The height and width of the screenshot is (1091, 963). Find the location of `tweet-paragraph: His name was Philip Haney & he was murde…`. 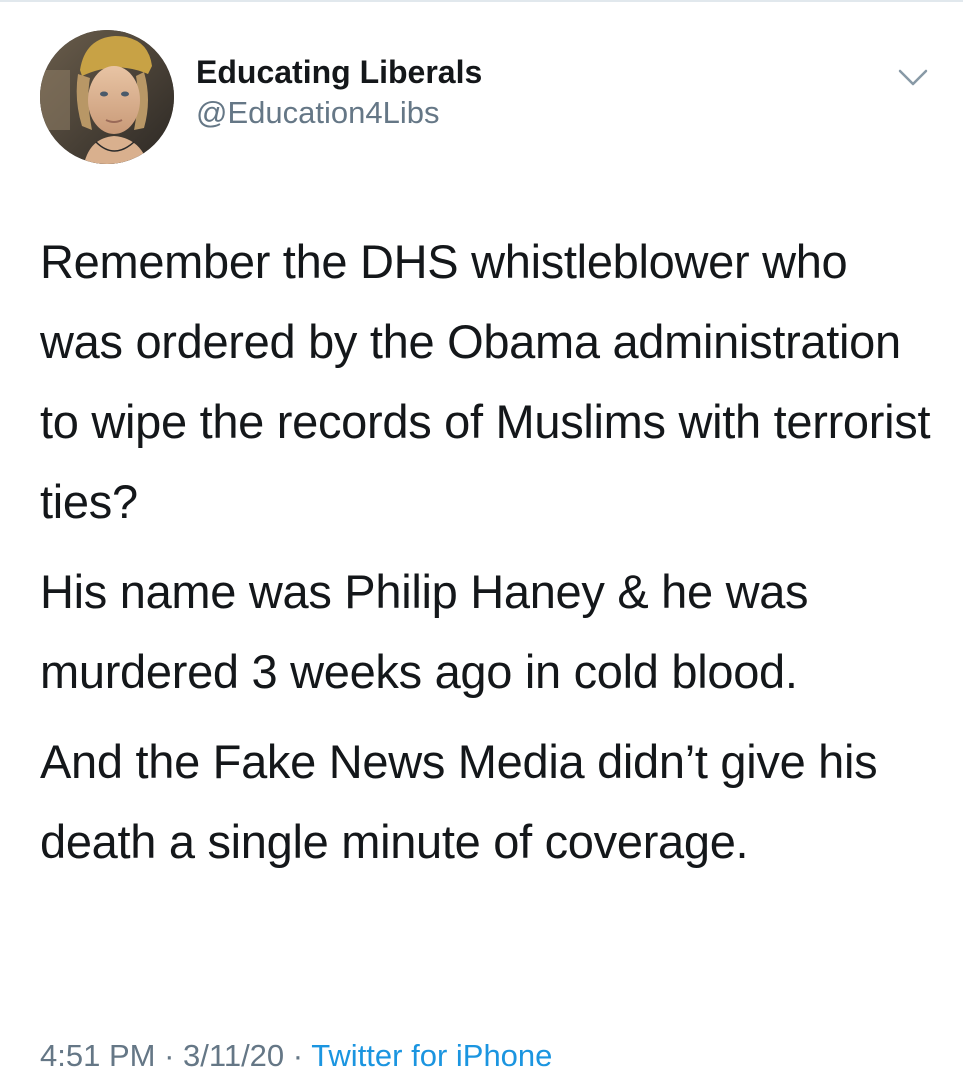

tweet-paragraph: His name was Philip Haney & he was murde… is located at coordinates (424, 631).